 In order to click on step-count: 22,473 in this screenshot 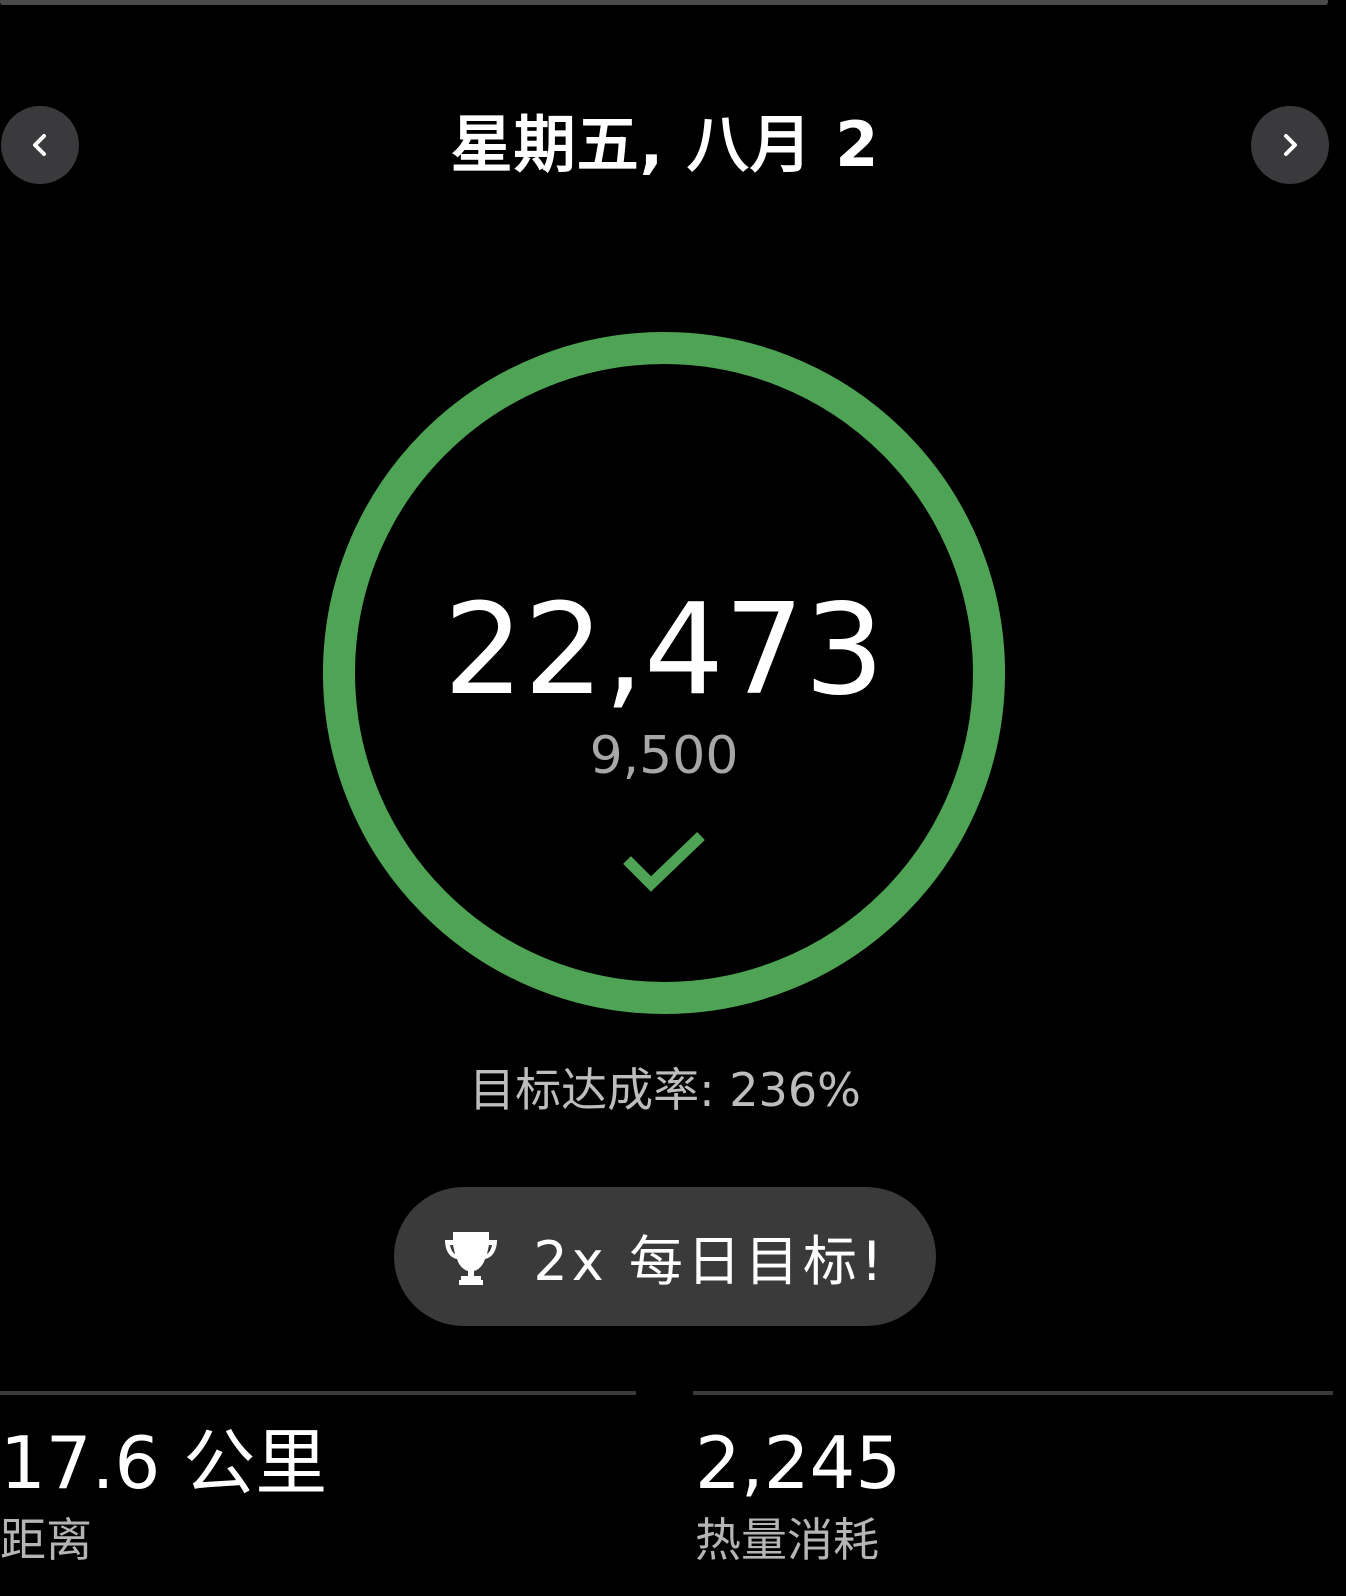, I will do `click(664, 649)`.